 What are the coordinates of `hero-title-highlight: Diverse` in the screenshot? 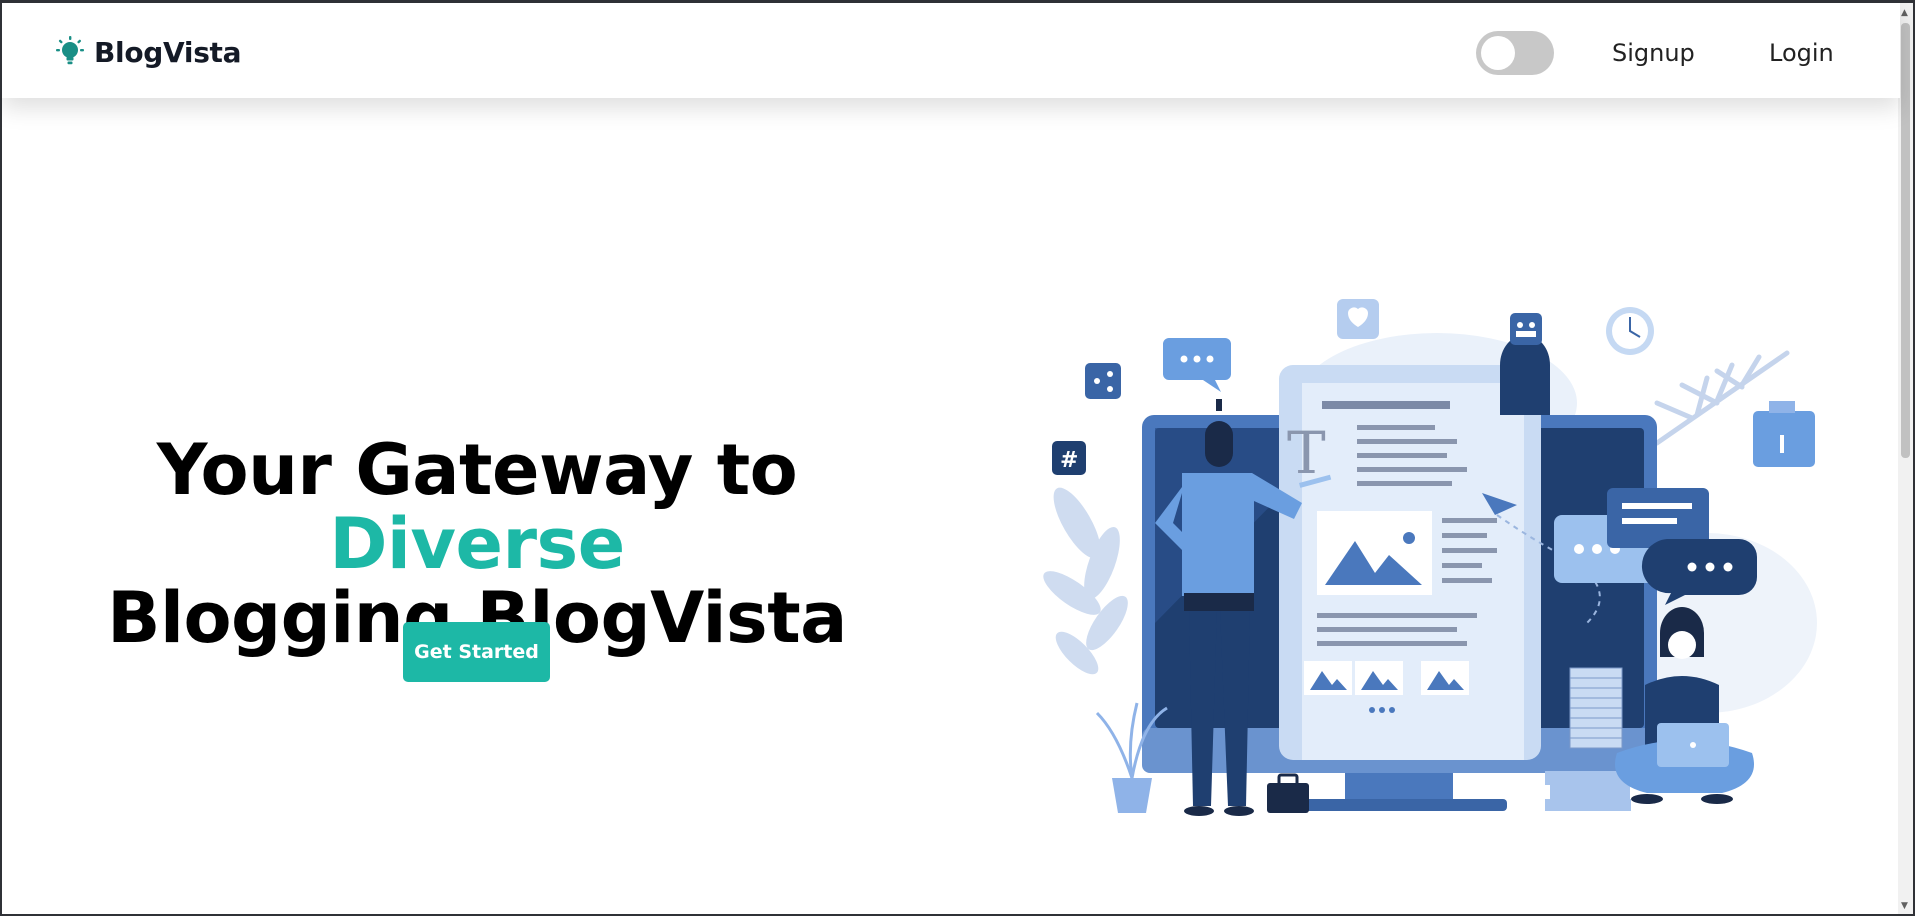 It's located at (477, 544).